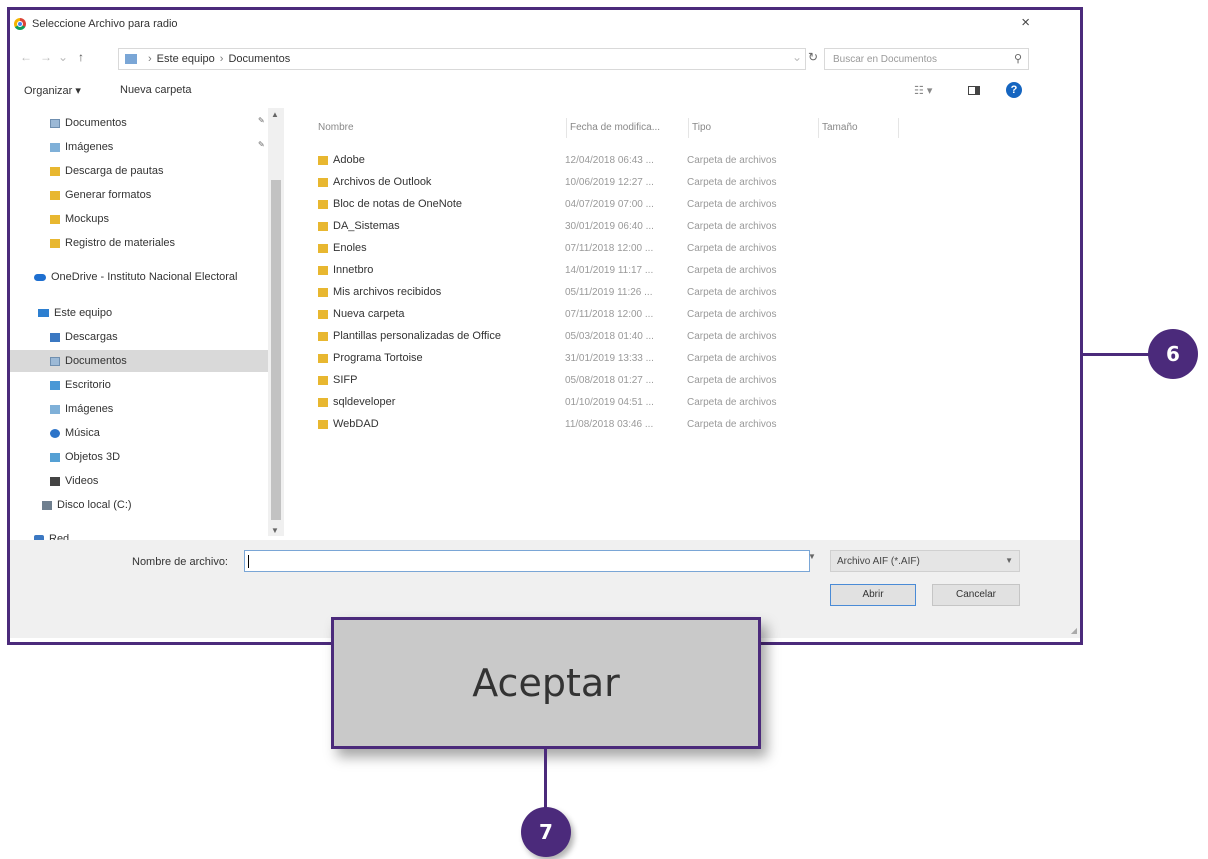  Describe the element at coordinates (813, 57) in the screenshot. I see `refresh-icon: ↻` at that location.